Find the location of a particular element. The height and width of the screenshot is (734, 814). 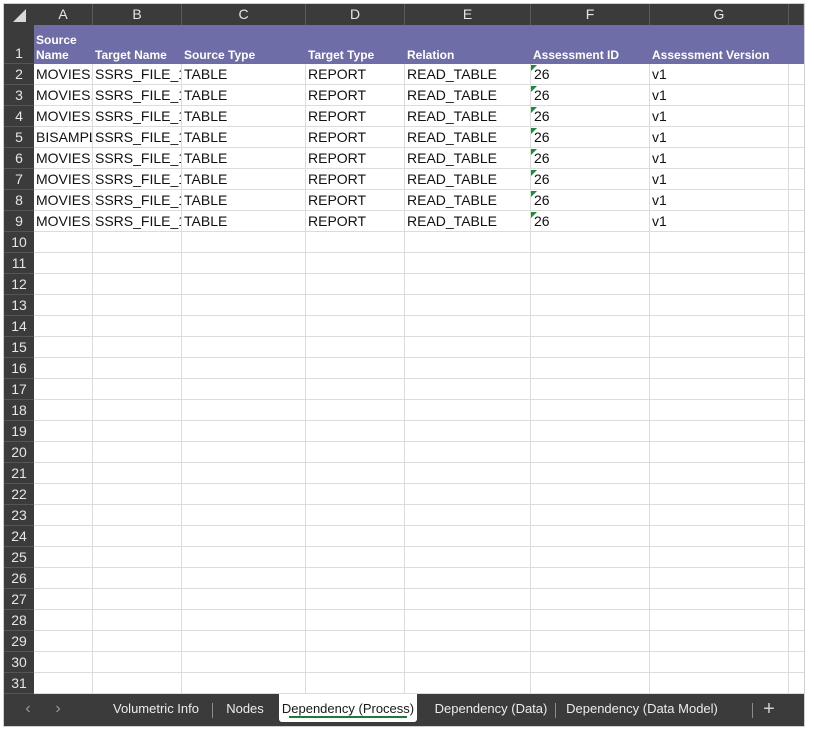

row-header-6: 6 is located at coordinates (19, 158).